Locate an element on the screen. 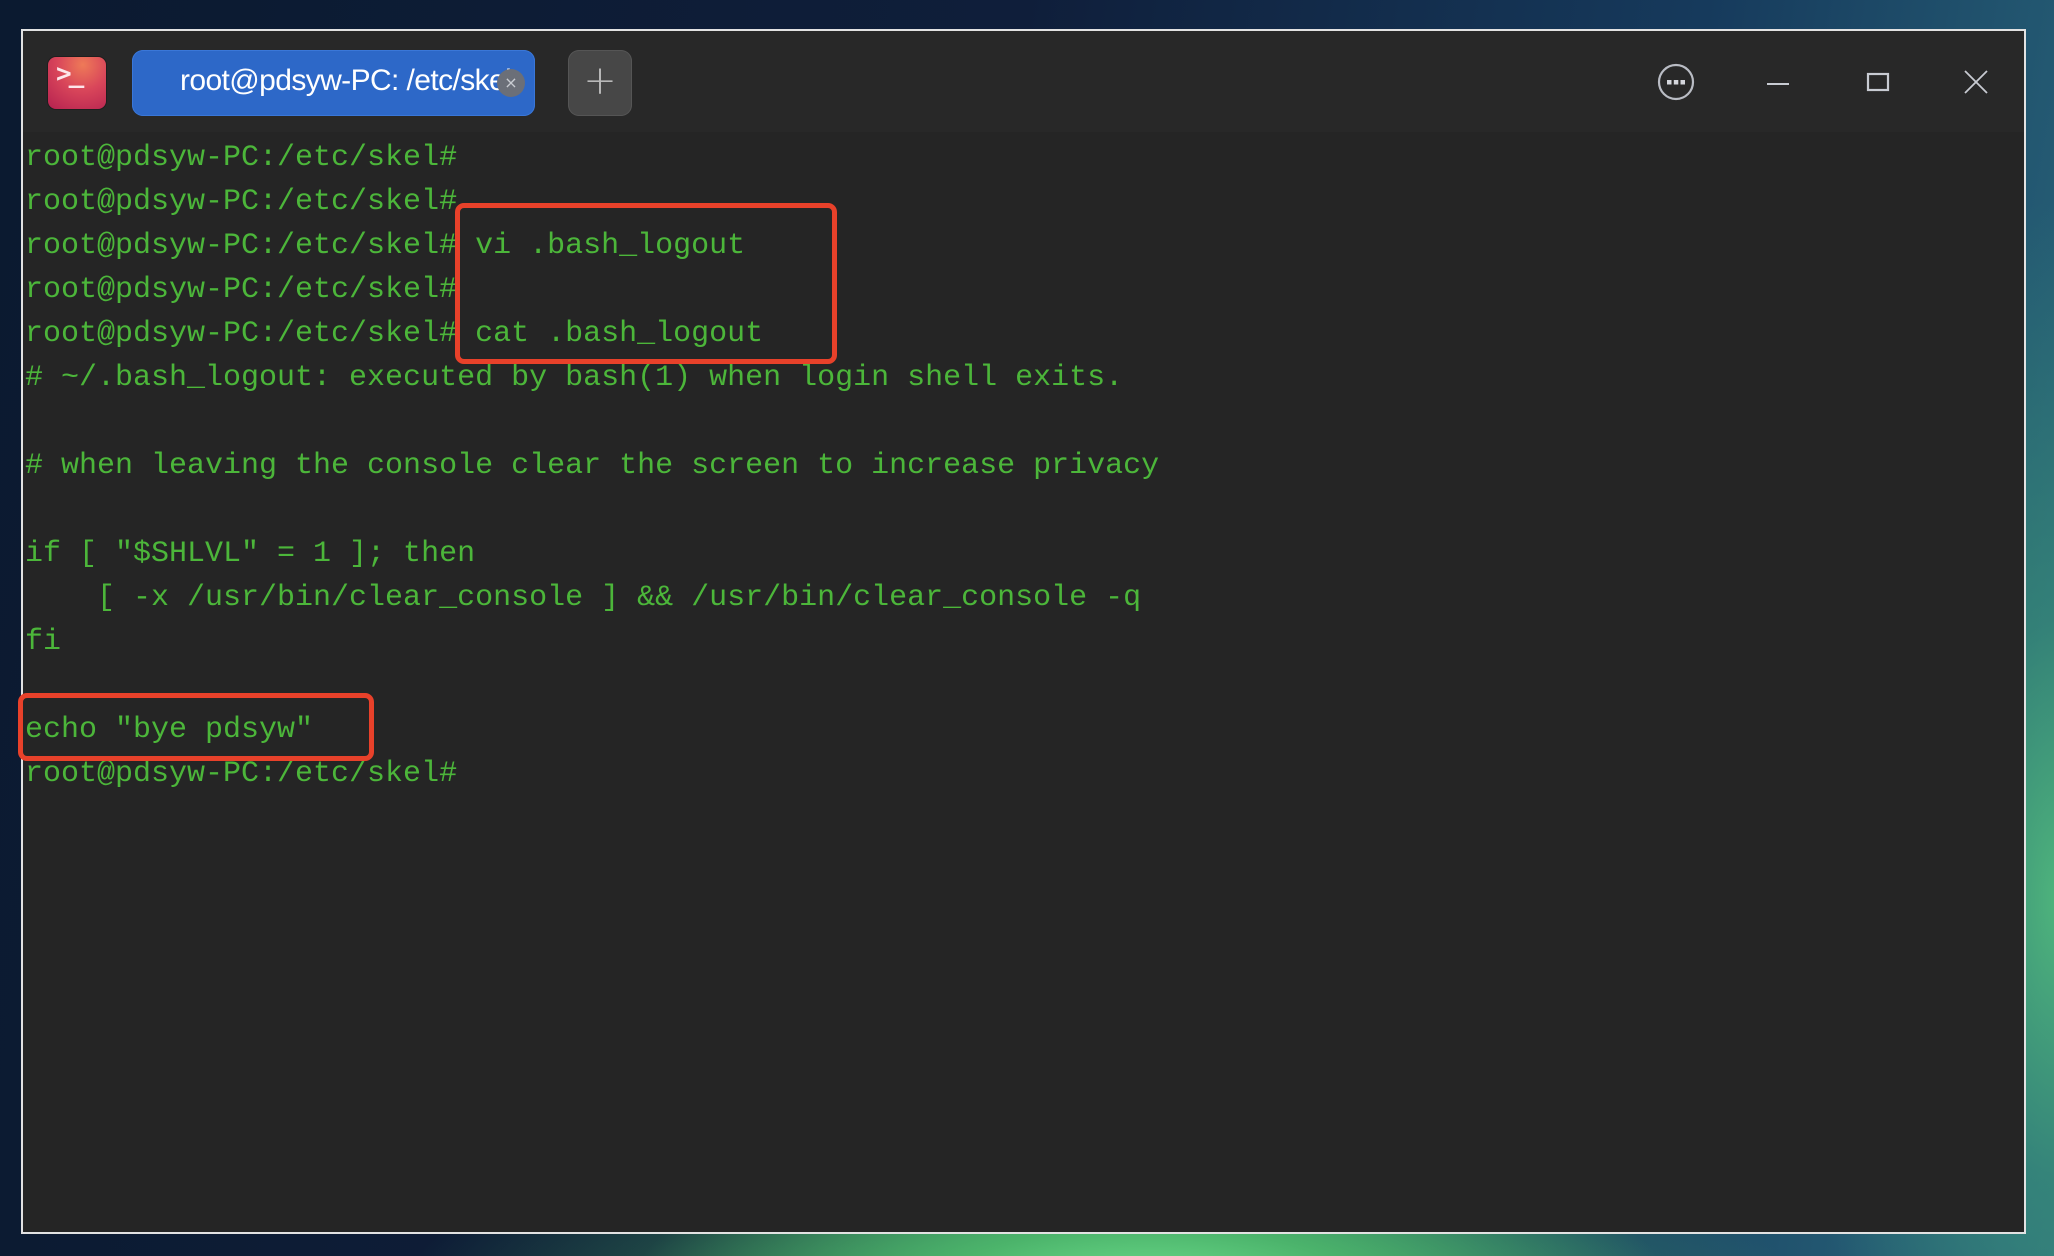 This screenshot has height=1256, width=2054. terminal-line: if [ "$SHLVL" = 1 ]; then is located at coordinates (250, 554).